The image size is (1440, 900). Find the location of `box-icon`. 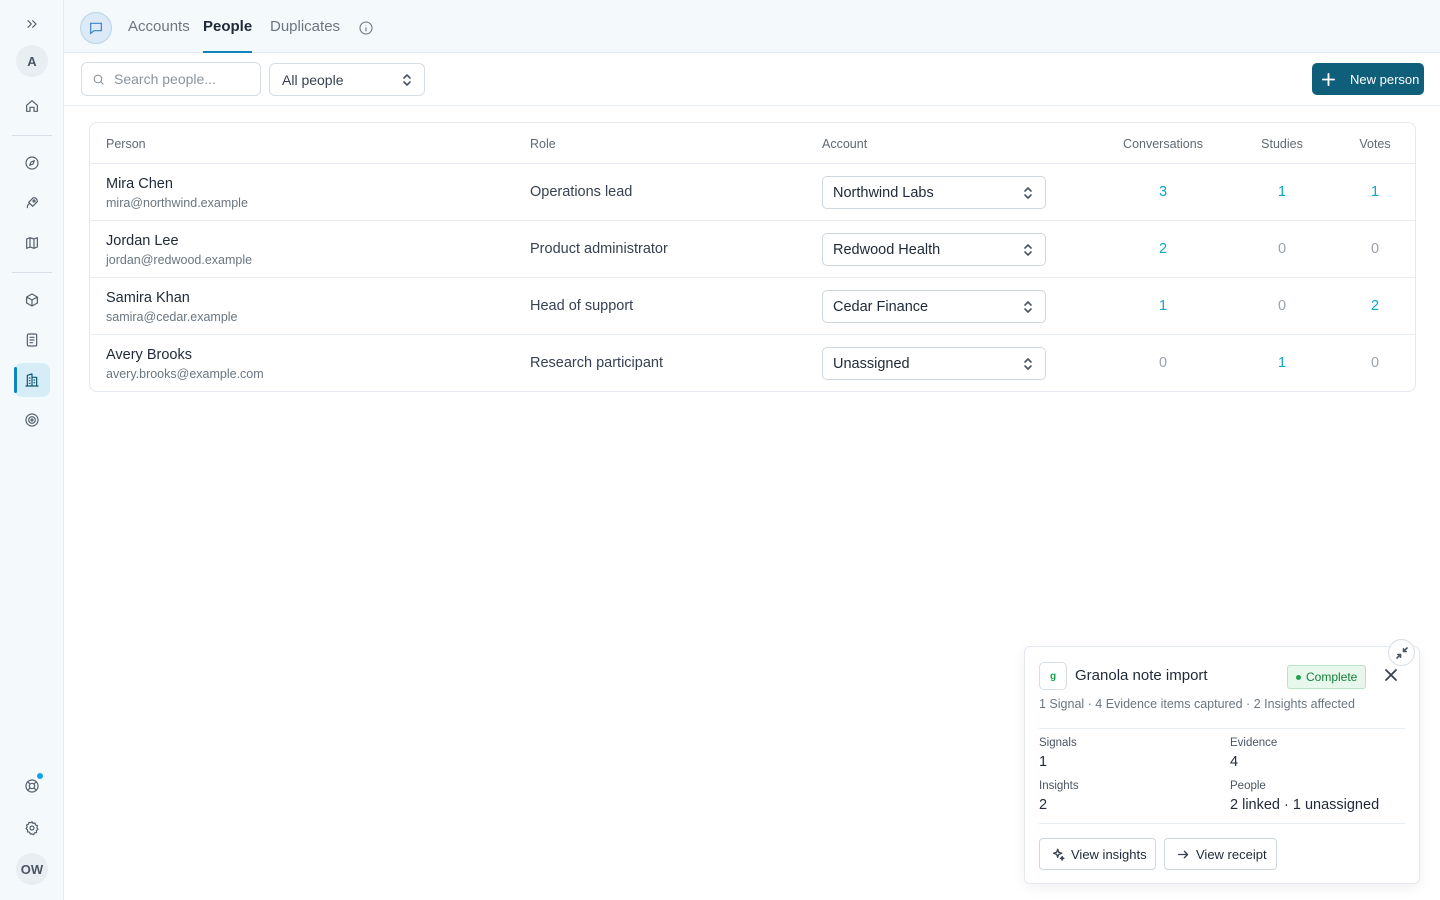

box-icon is located at coordinates (32, 300).